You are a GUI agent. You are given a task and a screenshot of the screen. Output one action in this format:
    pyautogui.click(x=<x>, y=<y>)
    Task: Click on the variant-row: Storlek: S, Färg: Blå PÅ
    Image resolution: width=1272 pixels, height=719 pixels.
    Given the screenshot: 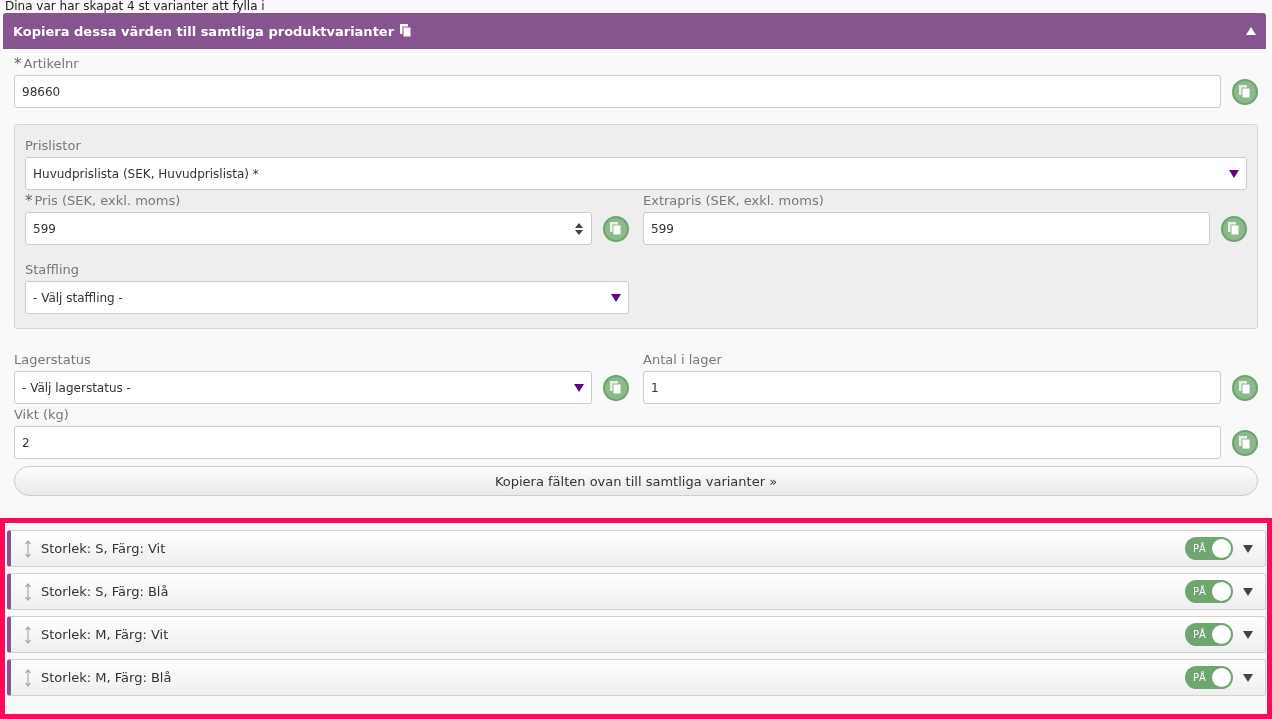 What is the action you would take?
    pyautogui.click(x=636, y=591)
    